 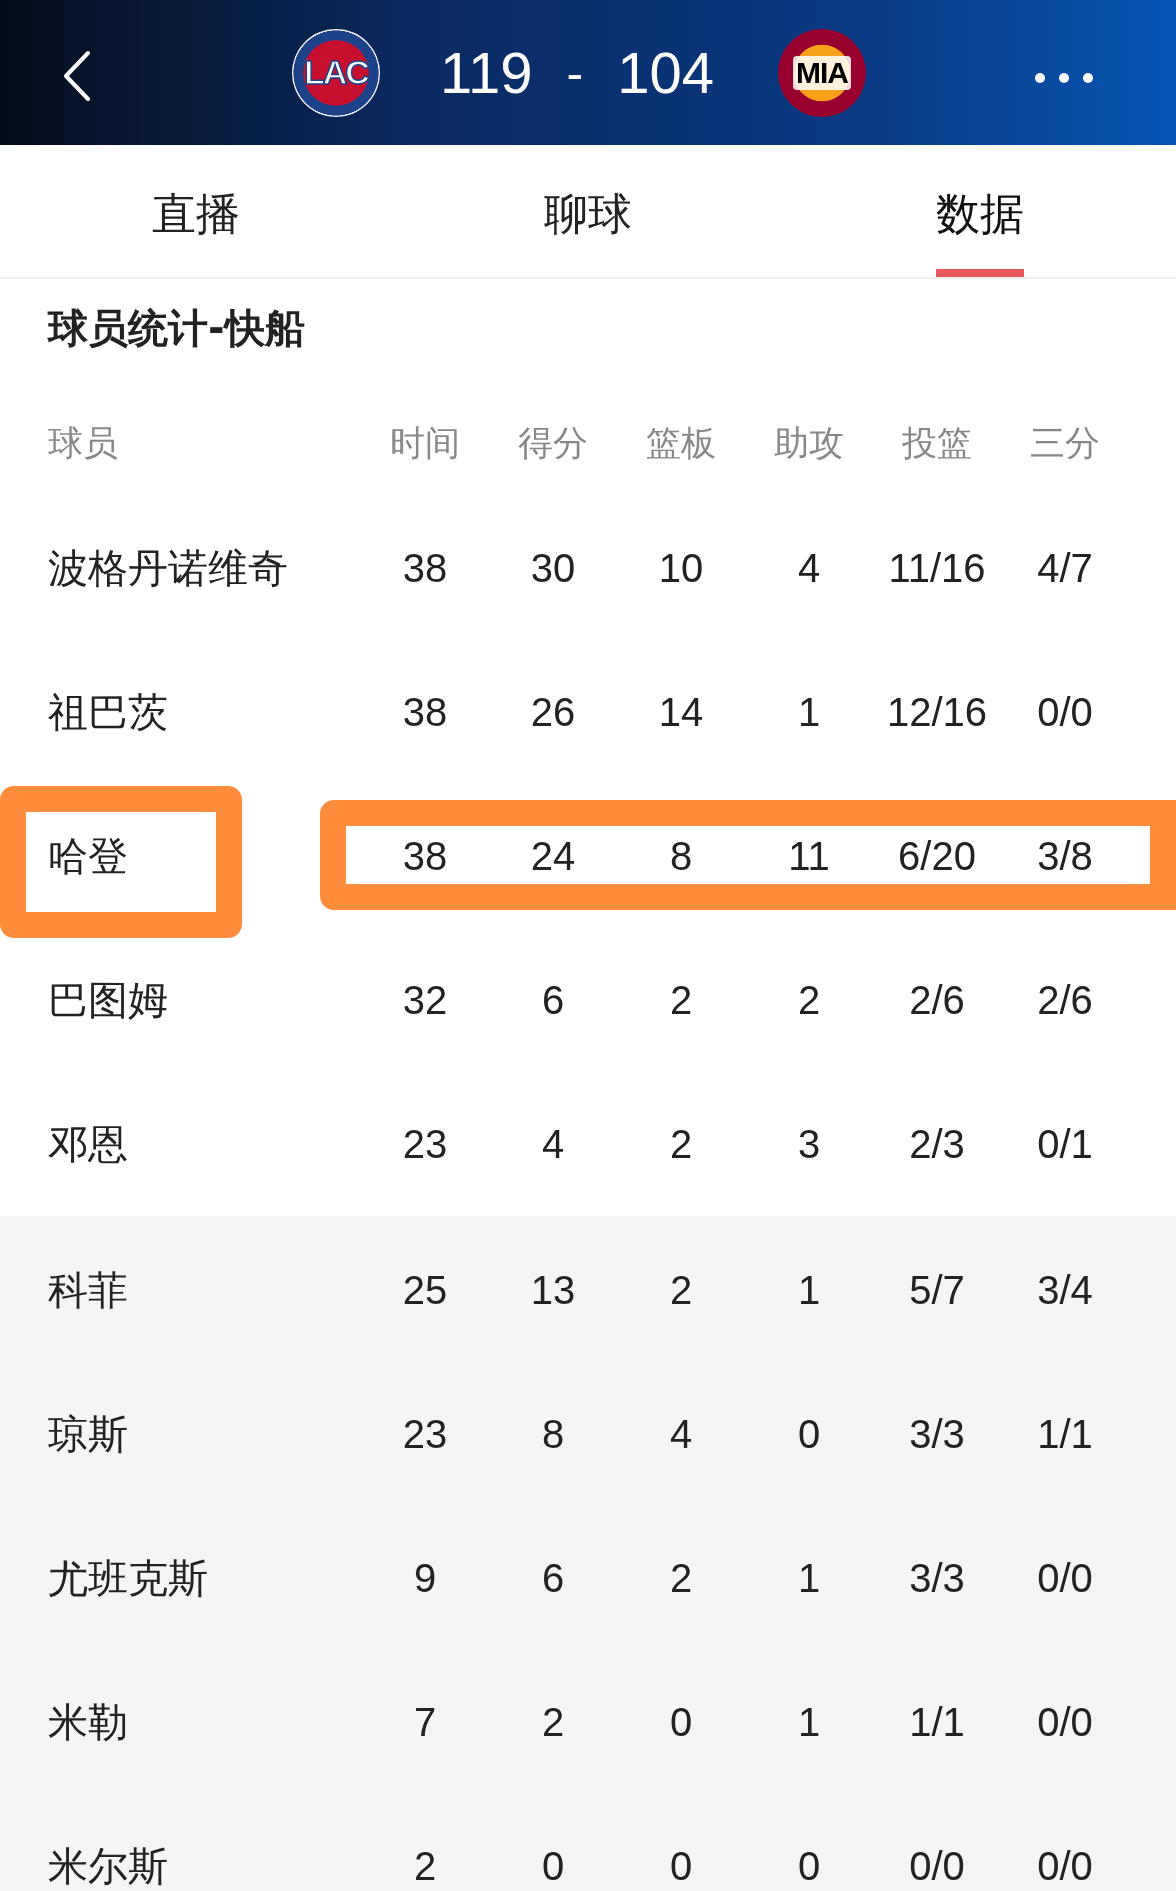 What do you see at coordinates (937, 1290) in the screenshot?
I see `table-cell-text: 5/7` at bounding box center [937, 1290].